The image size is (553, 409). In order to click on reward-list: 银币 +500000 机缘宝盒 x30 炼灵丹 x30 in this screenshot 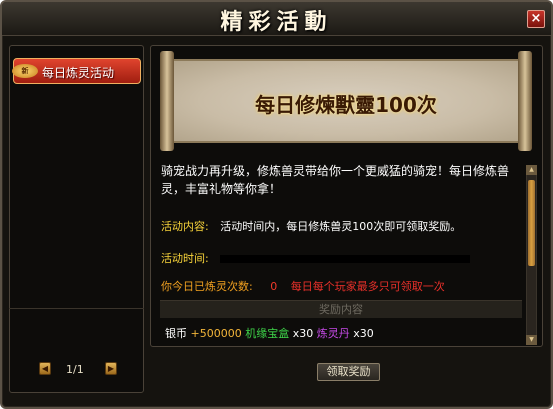, I will do `click(269, 333)`.